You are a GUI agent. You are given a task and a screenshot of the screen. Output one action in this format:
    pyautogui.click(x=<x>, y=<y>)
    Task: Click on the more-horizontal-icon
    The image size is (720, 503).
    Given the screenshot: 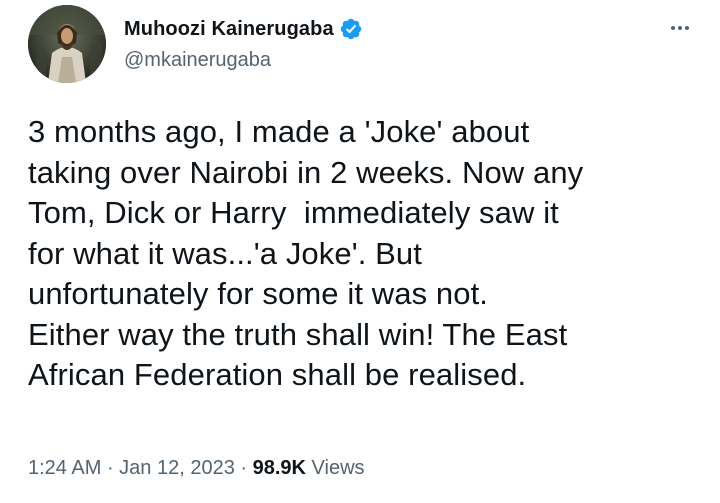 What is the action you would take?
    pyautogui.click(x=680, y=28)
    